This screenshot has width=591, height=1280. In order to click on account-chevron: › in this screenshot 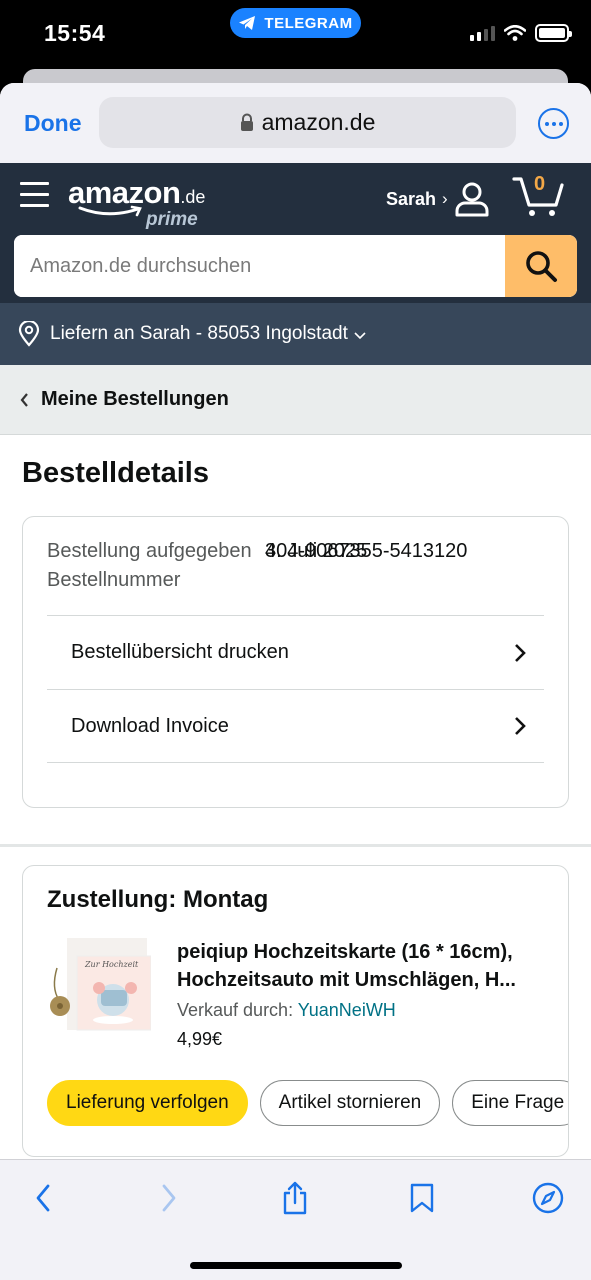, I will do `click(445, 198)`.